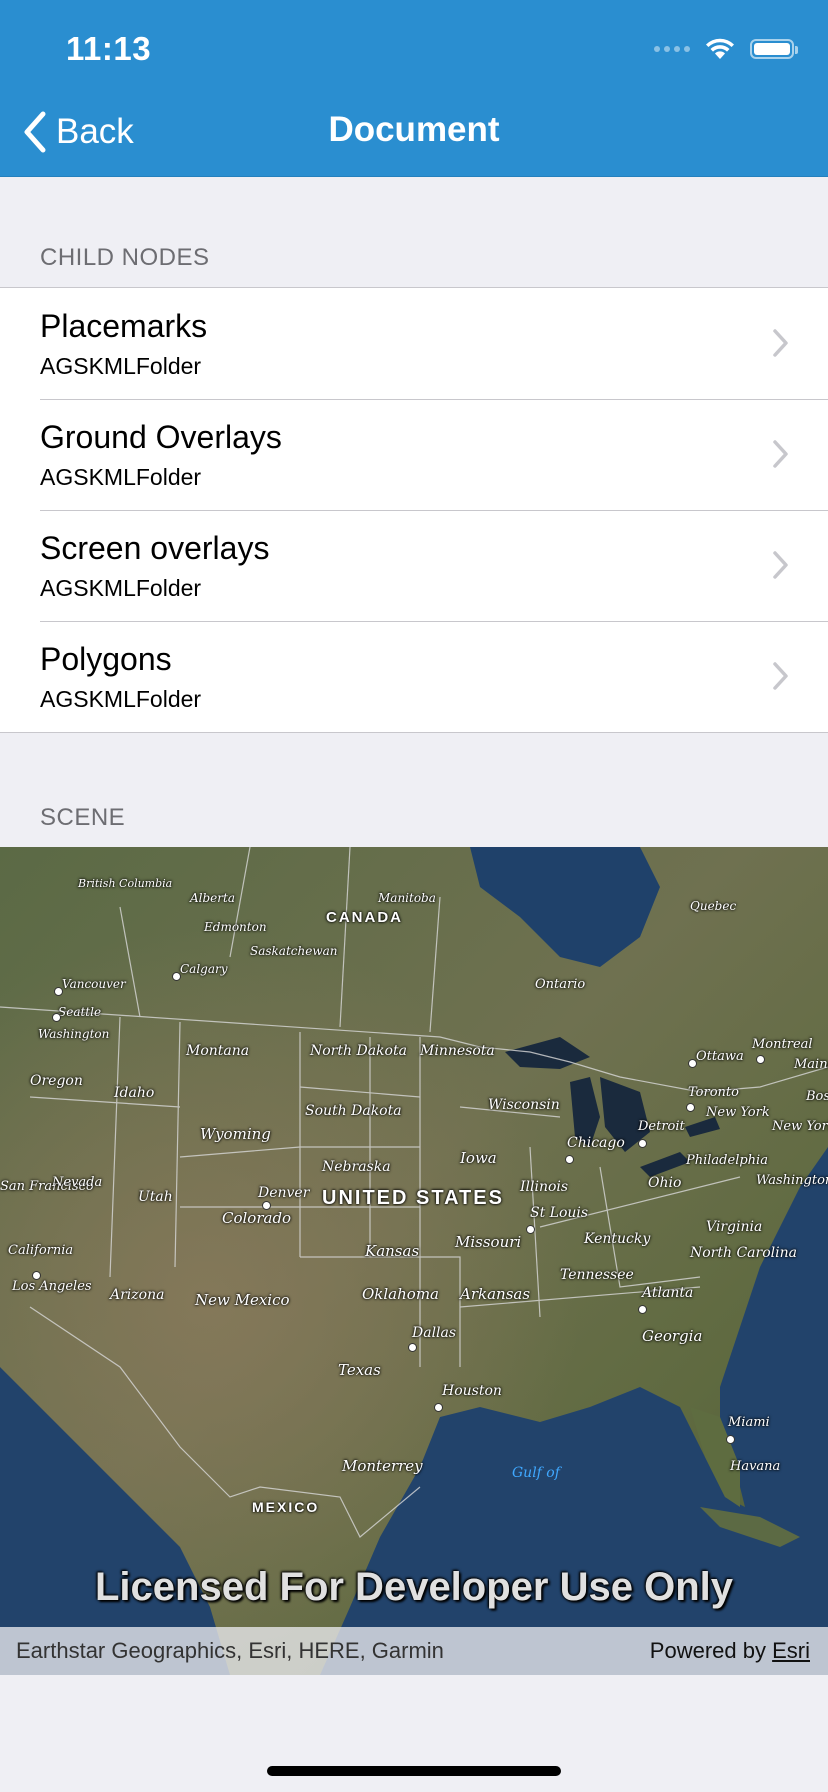 This screenshot has width=828, height=1792. I want to click on map-label: Maine, so click(811, 1064).